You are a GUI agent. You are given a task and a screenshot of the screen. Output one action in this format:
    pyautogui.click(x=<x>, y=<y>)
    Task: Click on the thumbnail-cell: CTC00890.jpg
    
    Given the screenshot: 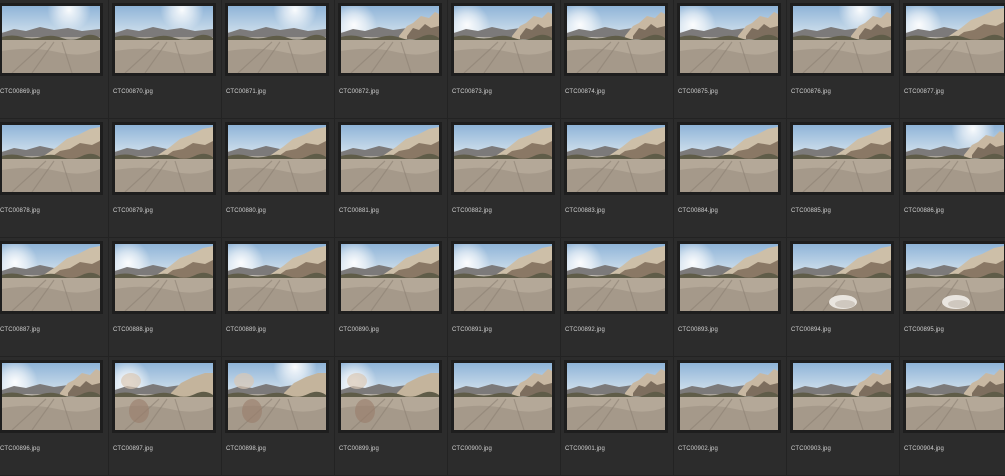 What is the action you would take?
    pyautogui.click(x=391, y=297)
    